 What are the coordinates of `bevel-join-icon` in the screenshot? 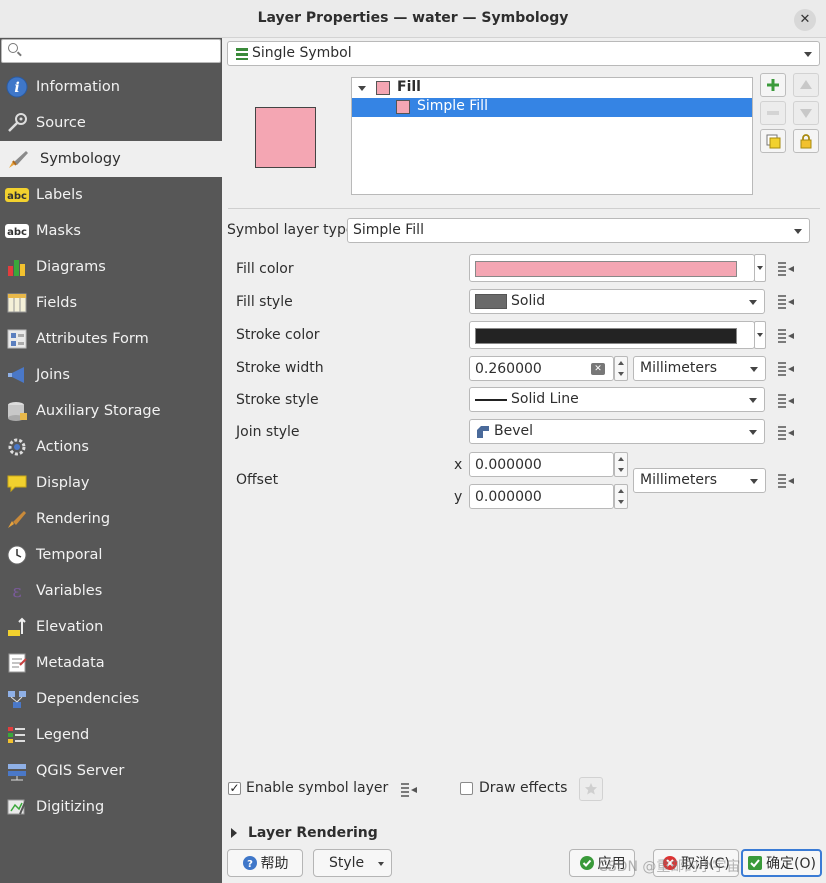 It's located at (483, 434).